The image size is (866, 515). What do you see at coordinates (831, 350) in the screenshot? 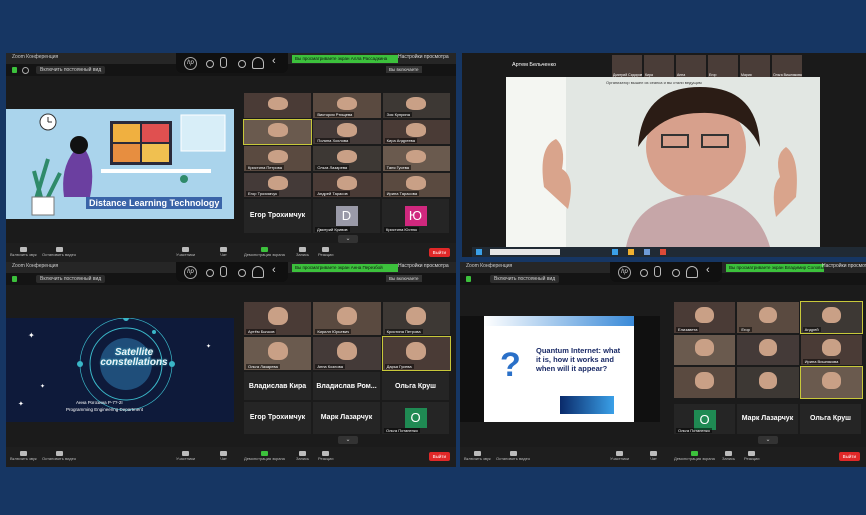
I see `participant-tile: Ирина Вишнякова` at bounding box center [831, 350].